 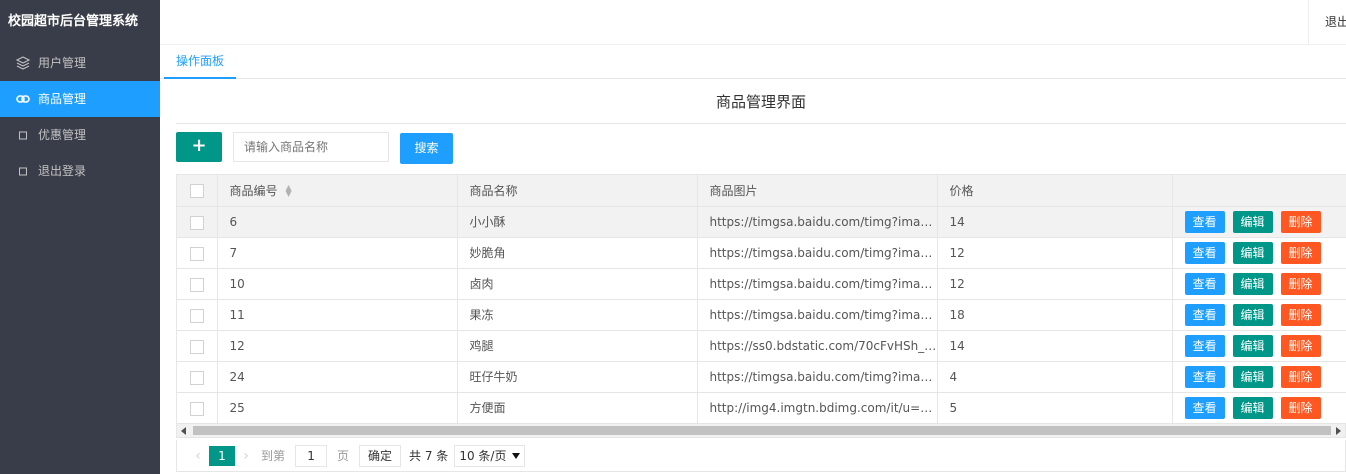 What do you see at coordinates (337, 315) in the screenshot?
I see `cell-id: 11` at bounding box center [337, 315].